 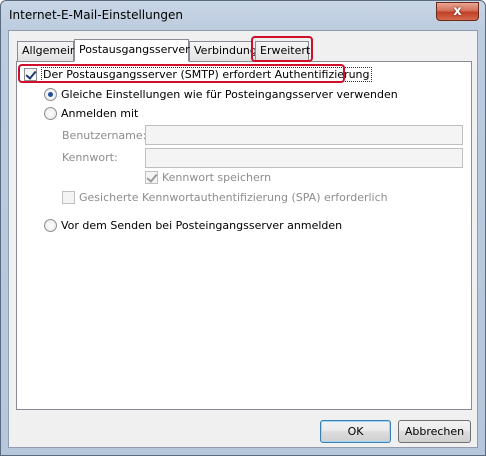 What do you see at coordinates (47, 51) in the screenshot?
I see `tab-allgemein: Allgemein` at bounding box center [47, 51].